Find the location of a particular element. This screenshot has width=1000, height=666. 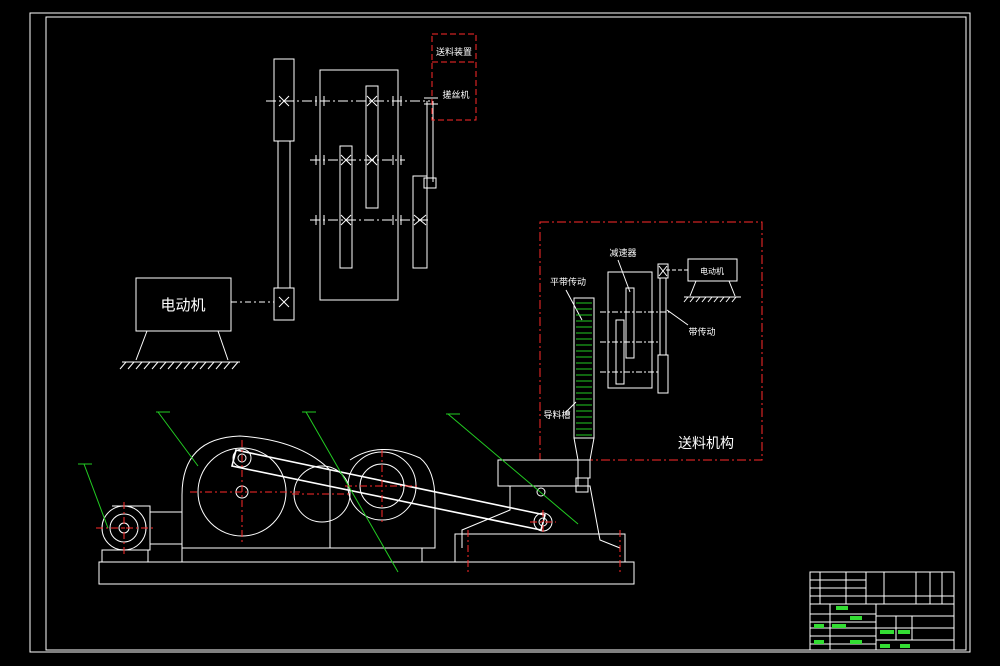

feed-device-box is located at coordinates (454, 77).